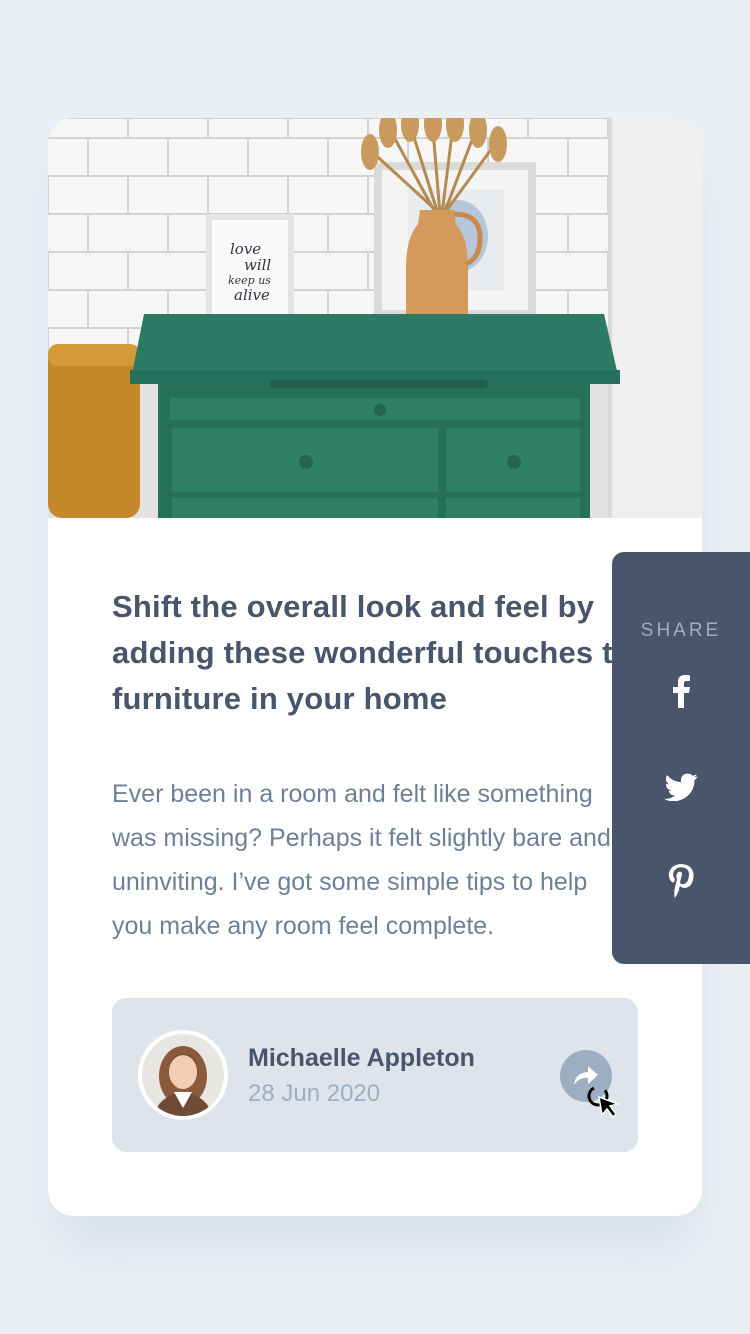 This screenshot has width=750, height=1334. I want to click on pinterest-share-button, so click(681, 881).